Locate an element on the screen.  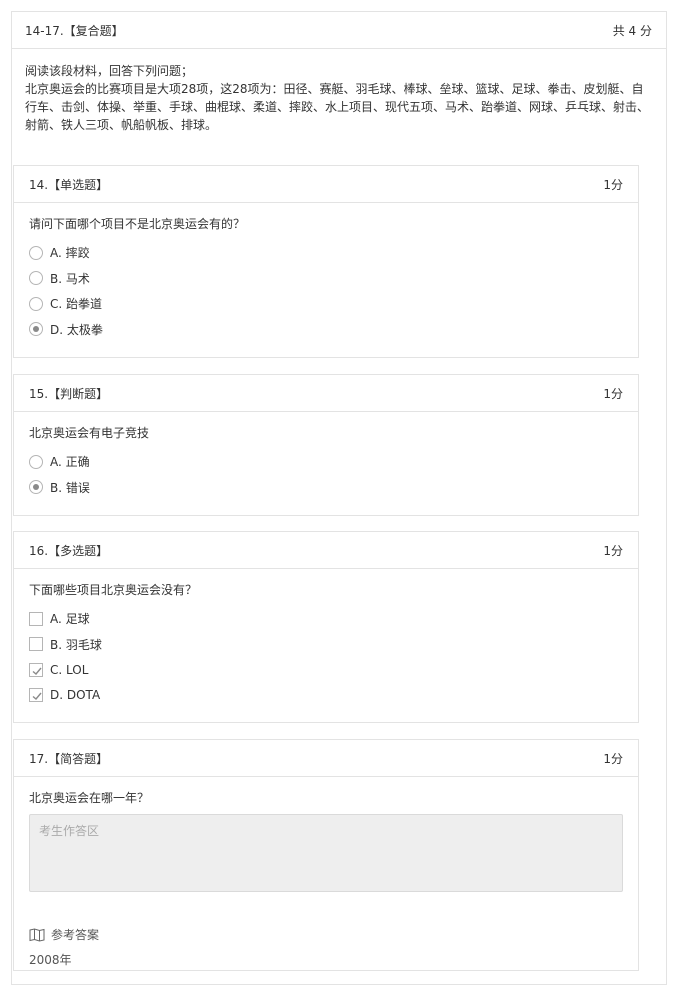
question-text: 下面哪些项目北京奥运会没有？ is located at coordinates (113, 590).